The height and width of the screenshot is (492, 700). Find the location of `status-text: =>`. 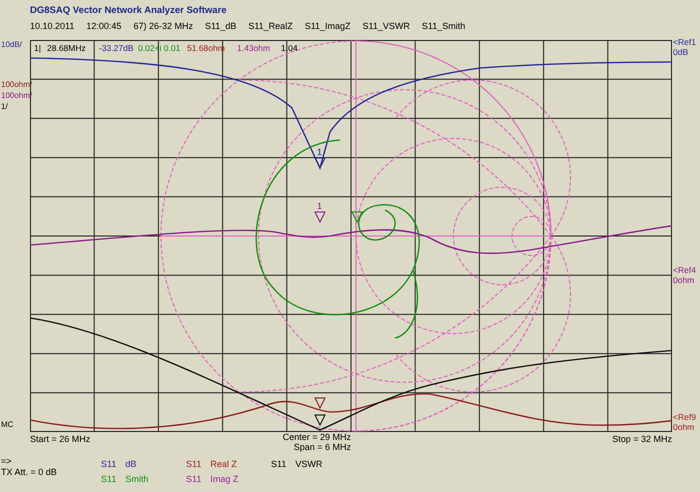

status-text: => is located at coordinates (7, 461).